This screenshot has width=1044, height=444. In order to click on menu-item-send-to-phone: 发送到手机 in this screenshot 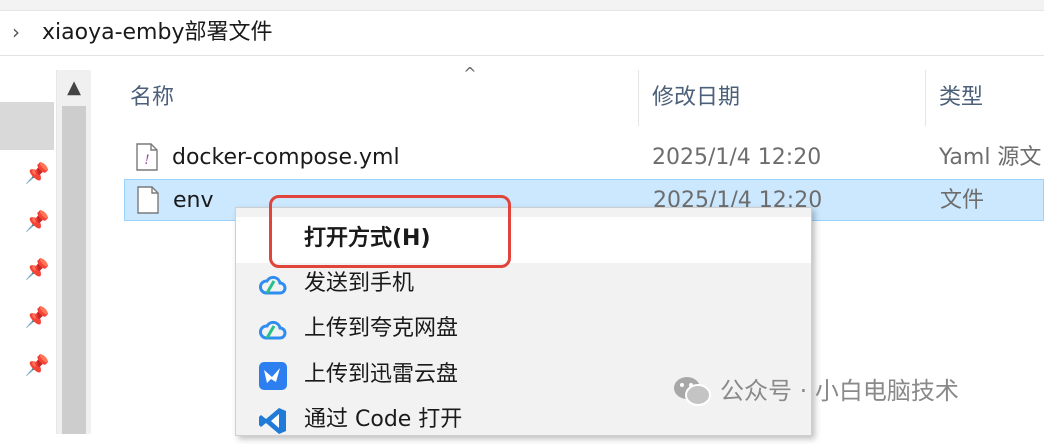, I will do `click(523, 285)`.